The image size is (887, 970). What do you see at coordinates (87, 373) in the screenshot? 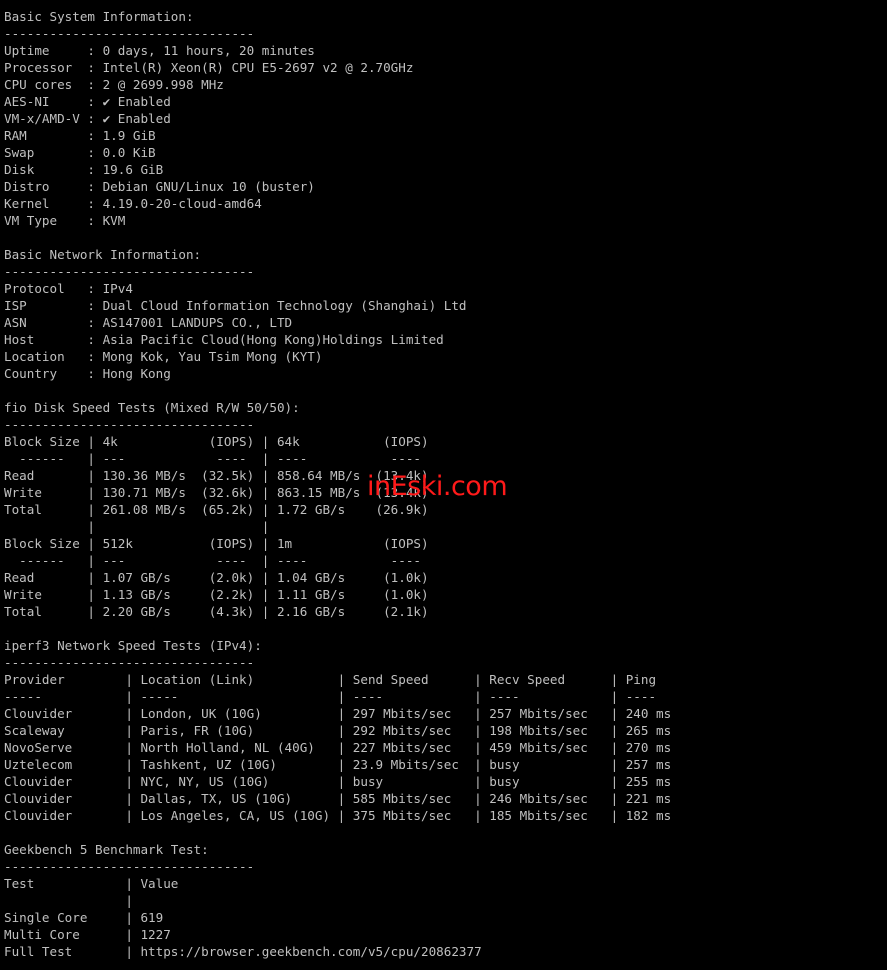
I see `country-row: Country : Hong Kong` at bounding box center [87, 373].